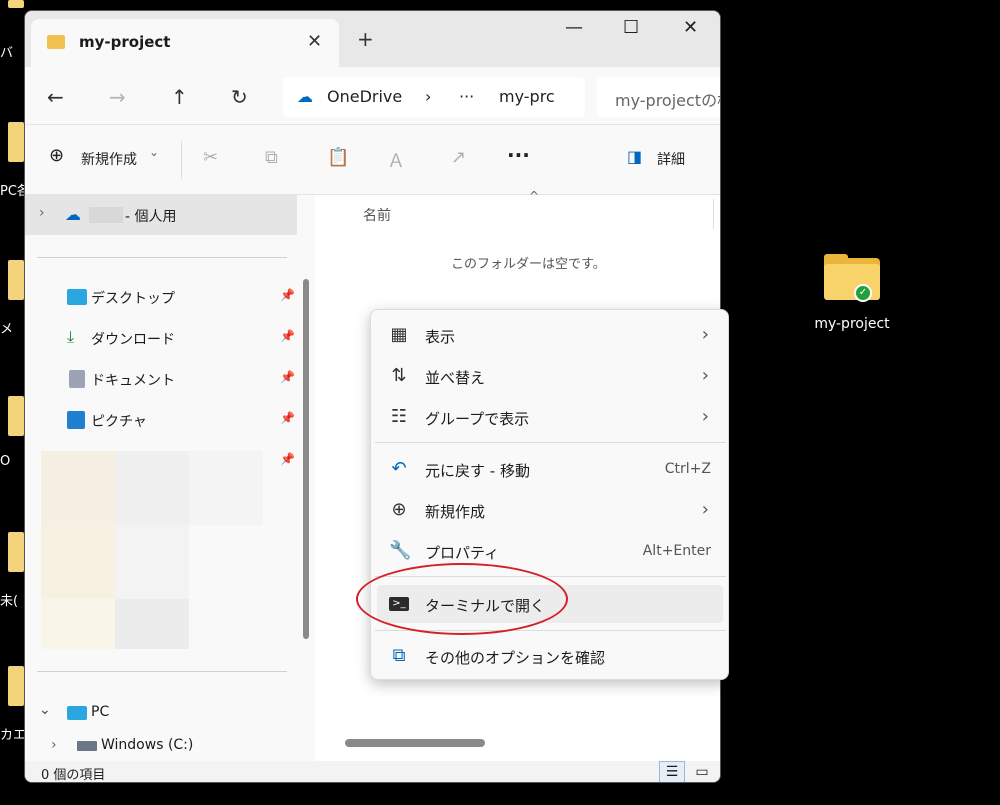  What do you see at coordinates (574, 27) in the screenshot?
I see `minimize-button: —` at bounding box center [574, 27].